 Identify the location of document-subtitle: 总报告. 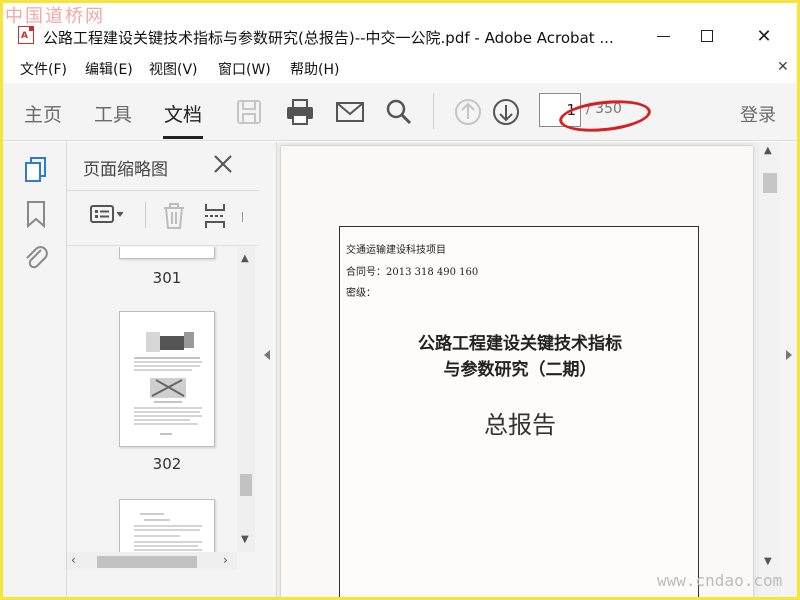
(520, 425).